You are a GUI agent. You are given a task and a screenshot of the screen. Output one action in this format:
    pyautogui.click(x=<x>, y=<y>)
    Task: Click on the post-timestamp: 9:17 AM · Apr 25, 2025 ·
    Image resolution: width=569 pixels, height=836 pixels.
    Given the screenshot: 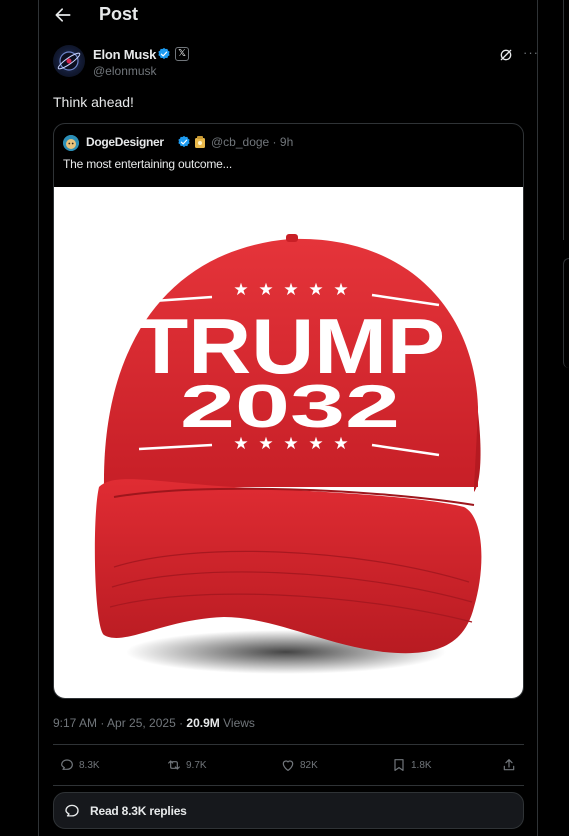 What is the action you would take?
    pyautogui.click(x=119, y=723)
    